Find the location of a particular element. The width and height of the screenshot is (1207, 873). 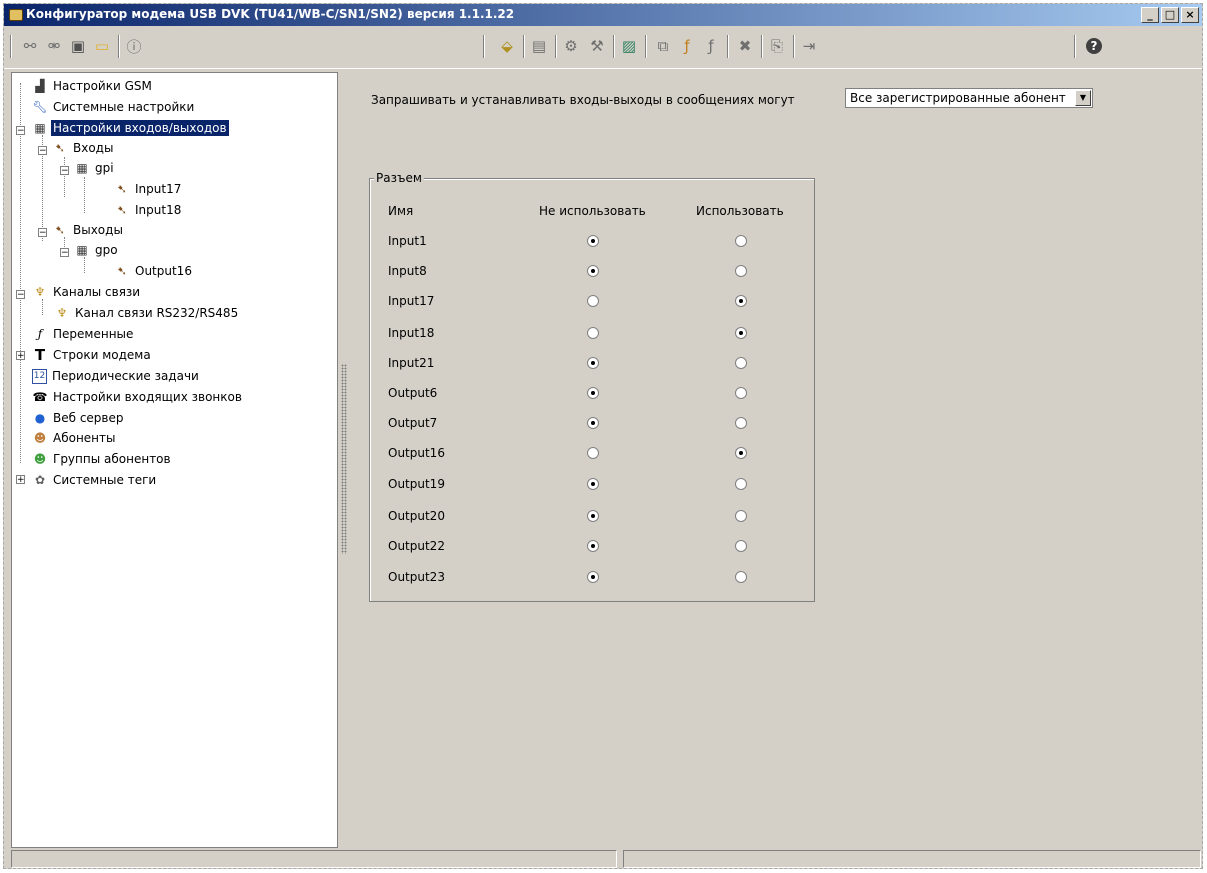

header-name: Имя is located at coordinates (401, 211).